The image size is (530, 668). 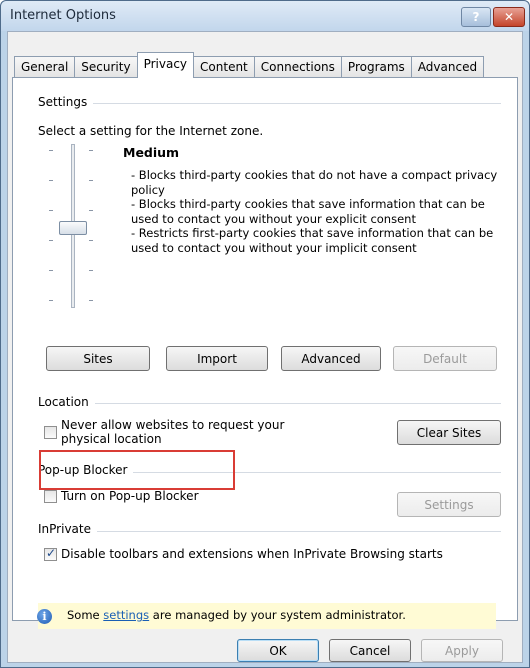 What do you see at coordinates (50, 553) in the screenshot?
I see `disable-toolbars-inprivate-checkbox` at bounding box center [50, 553].